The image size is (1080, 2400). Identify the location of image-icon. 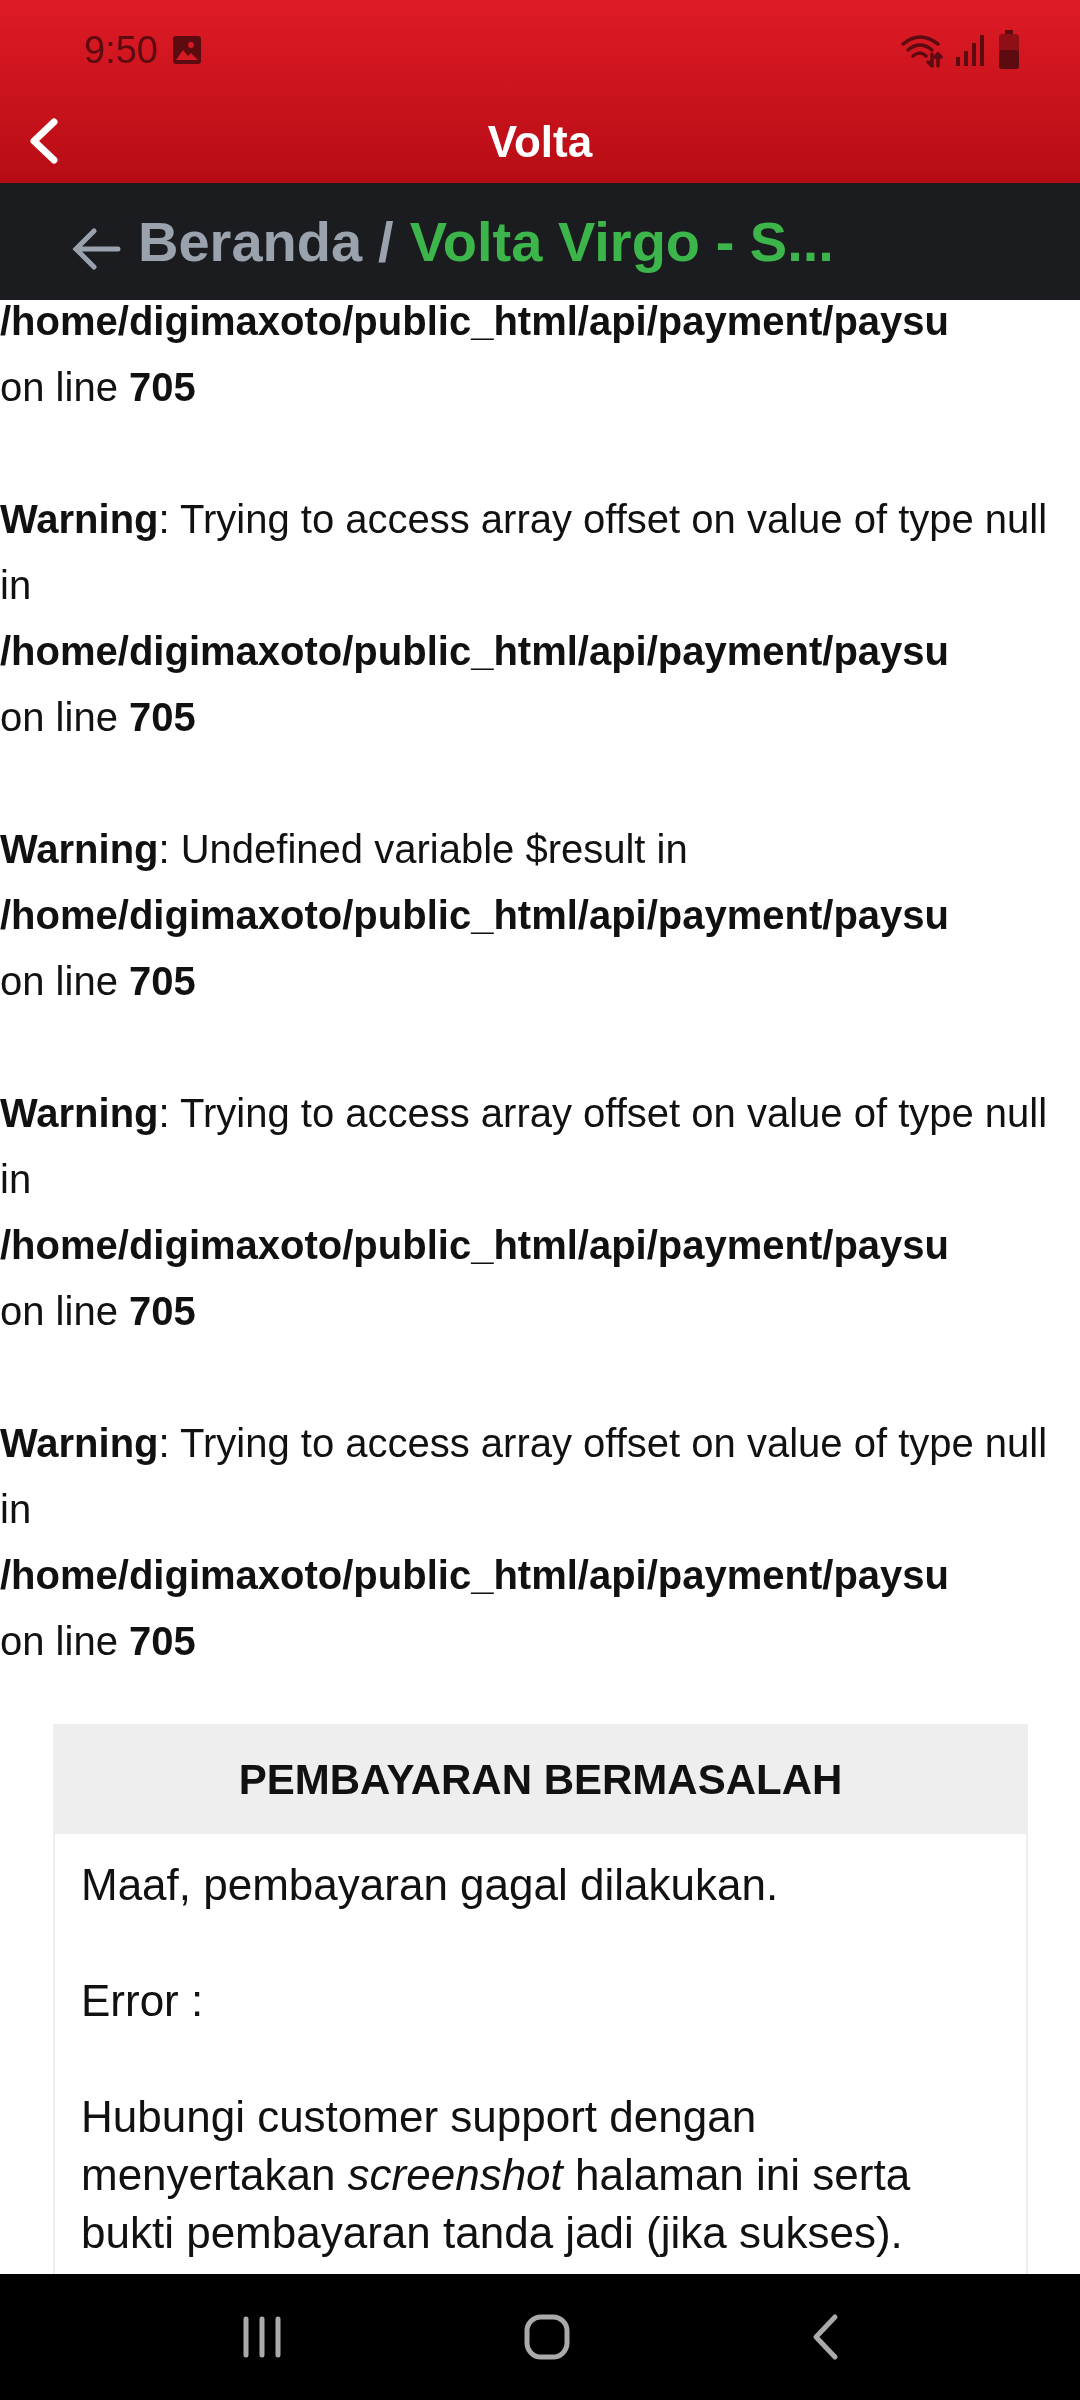
(186, 50).